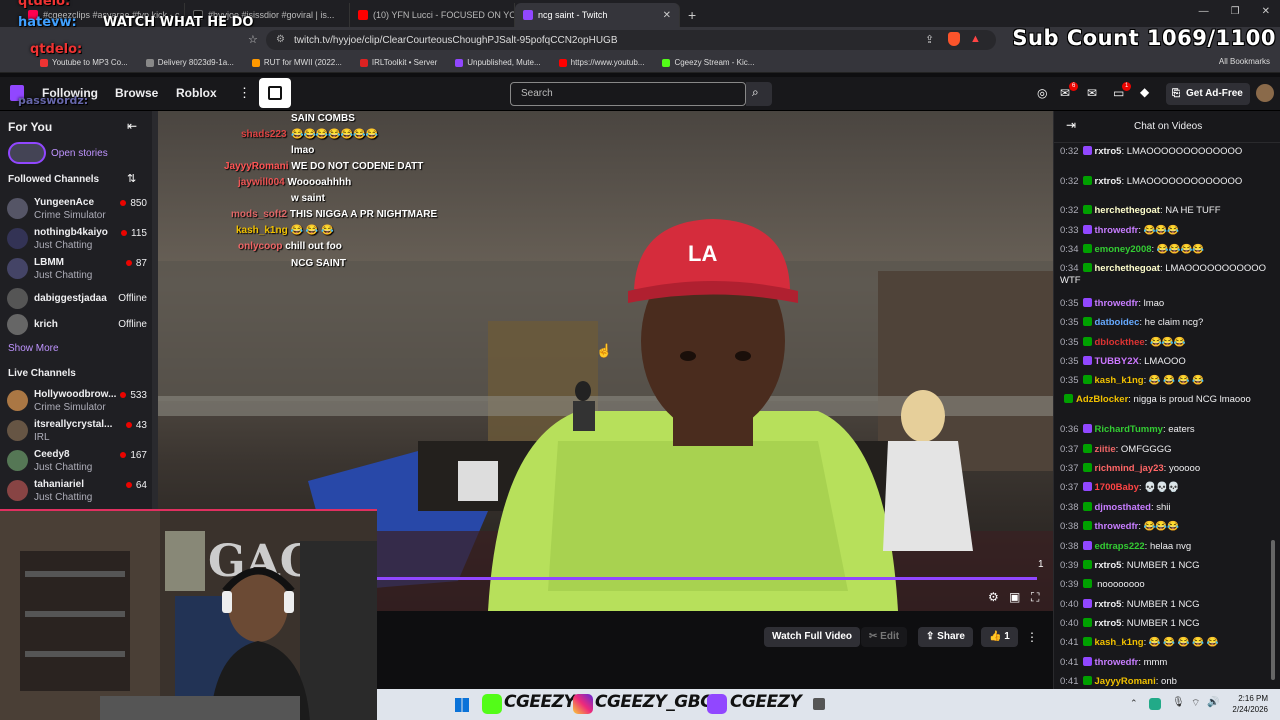 This screenshot has height=720, width=1280. What do you see at coordinates (1244, 61) in the screenshot?
I see `all-bookmarks-button: All Bookmarks` at bounding box center [1244, 61].